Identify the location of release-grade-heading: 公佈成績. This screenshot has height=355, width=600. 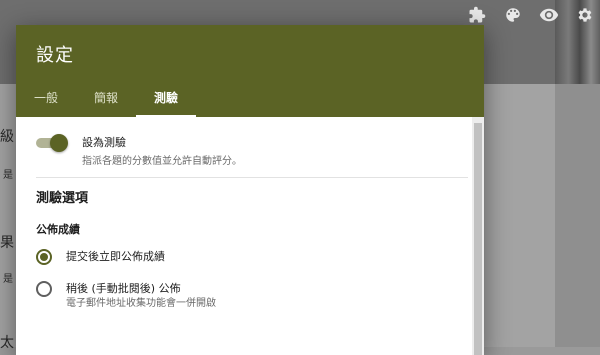
(58, 229).